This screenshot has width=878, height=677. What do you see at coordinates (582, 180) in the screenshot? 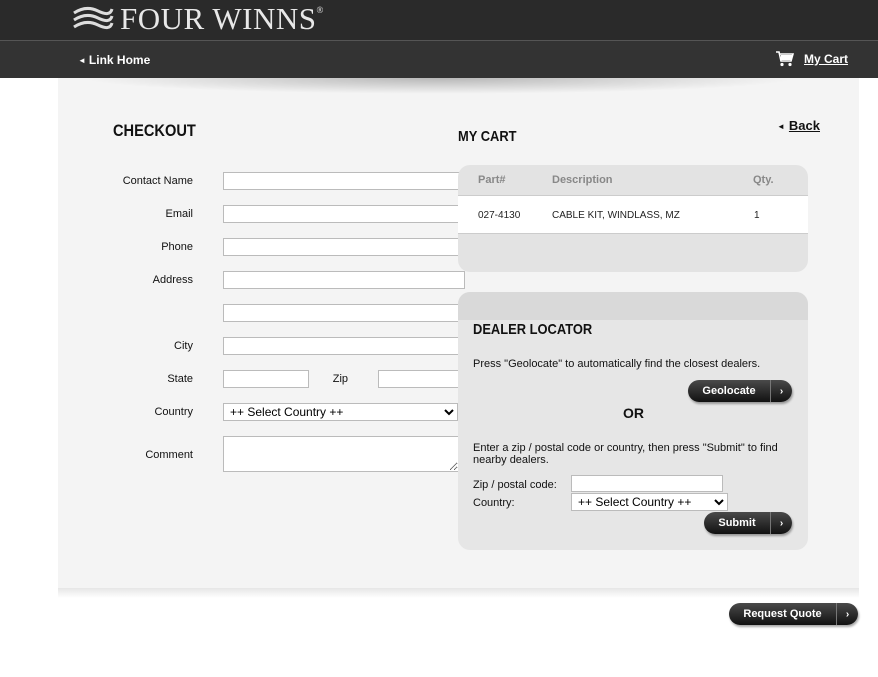
I see `column-header-description: Description` at bounding box center [582, 180].